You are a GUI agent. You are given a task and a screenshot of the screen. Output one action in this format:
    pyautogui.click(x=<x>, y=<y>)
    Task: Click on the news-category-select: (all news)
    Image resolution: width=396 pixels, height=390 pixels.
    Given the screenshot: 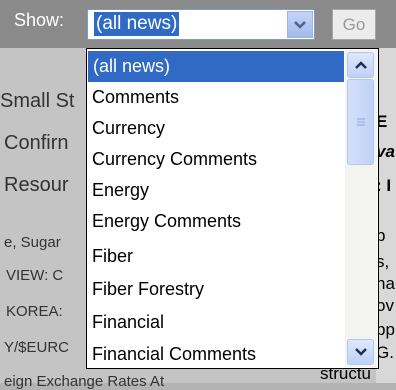 What is the action you would take?
    pyautogui.click(x=201, y=24)
    